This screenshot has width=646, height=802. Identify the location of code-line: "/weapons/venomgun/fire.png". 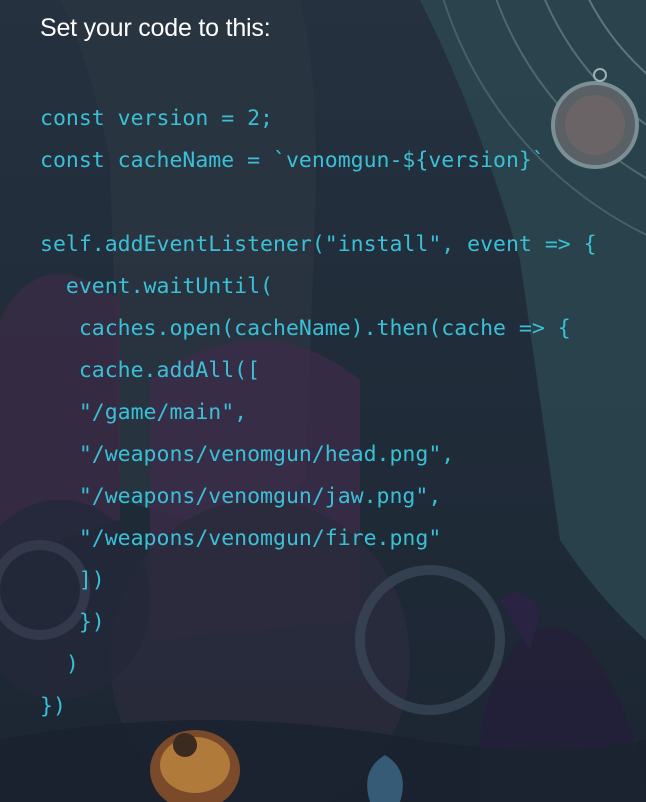
(241, 538).